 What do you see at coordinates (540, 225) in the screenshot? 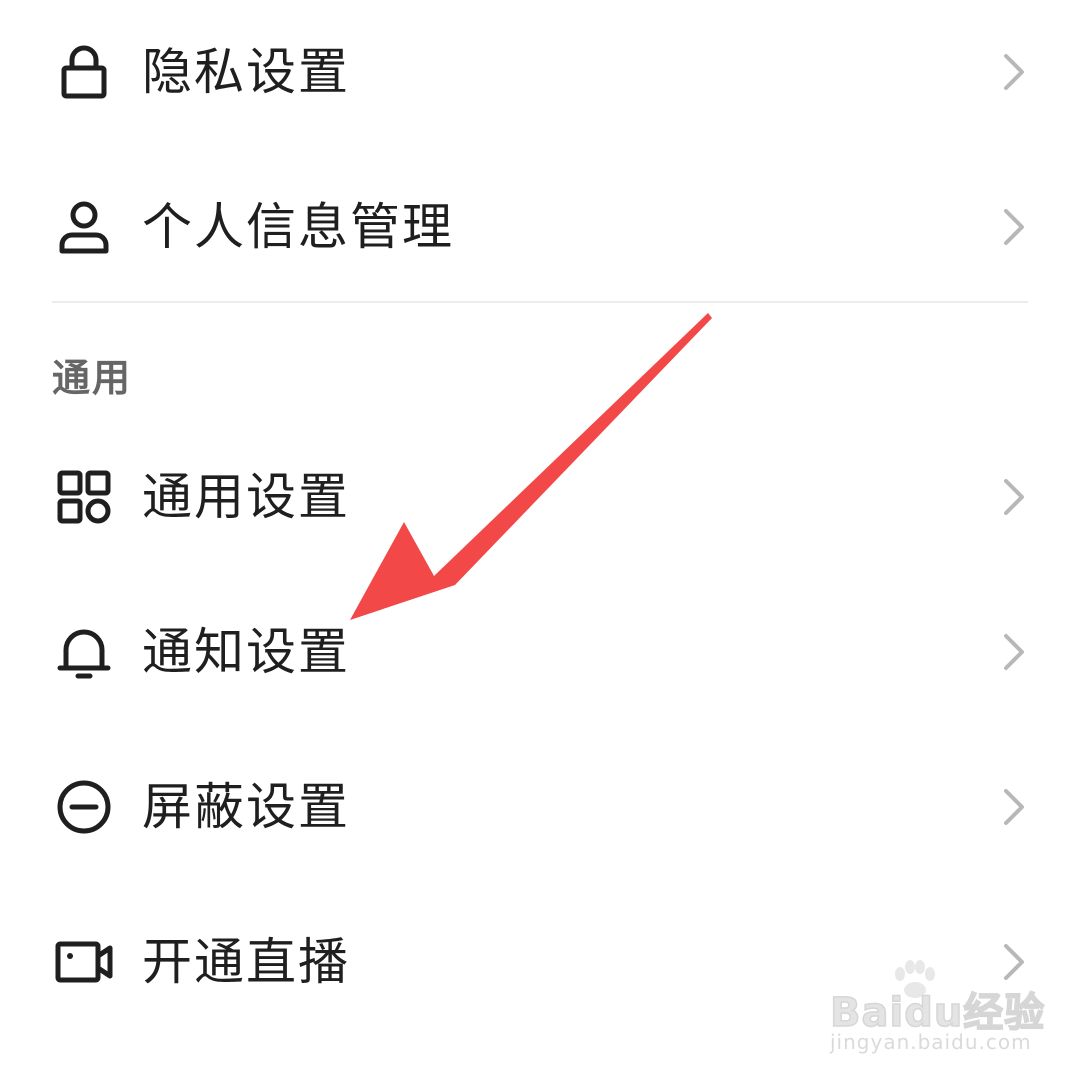
I see `settings-item-personal-info: 个人信息管理` at bounding box center [540, 225].